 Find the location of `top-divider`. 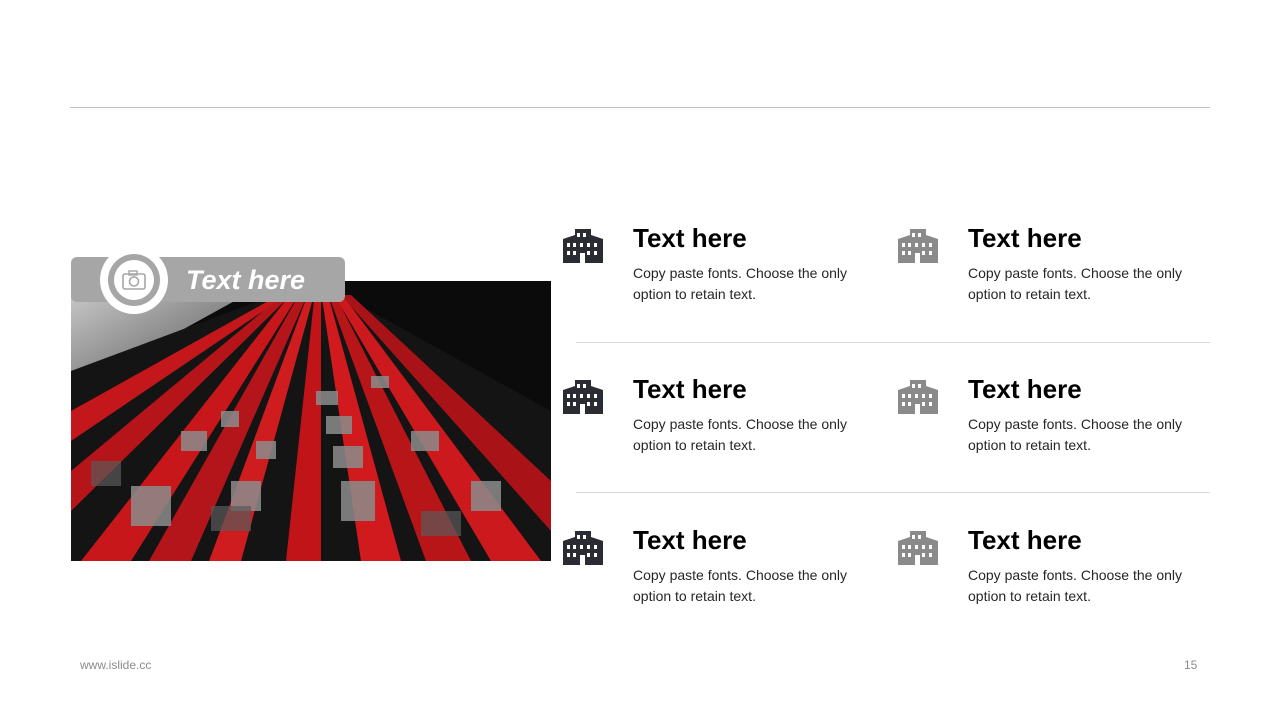

top-divider is located at coordinates (640, 107).